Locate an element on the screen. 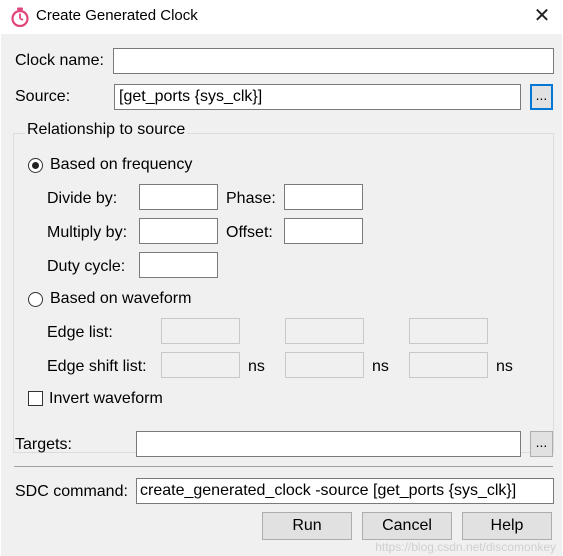 The height and width of the screenshot is (556, 563). relationship-group-title: Relationship to source is located at coordinates (106, 130).